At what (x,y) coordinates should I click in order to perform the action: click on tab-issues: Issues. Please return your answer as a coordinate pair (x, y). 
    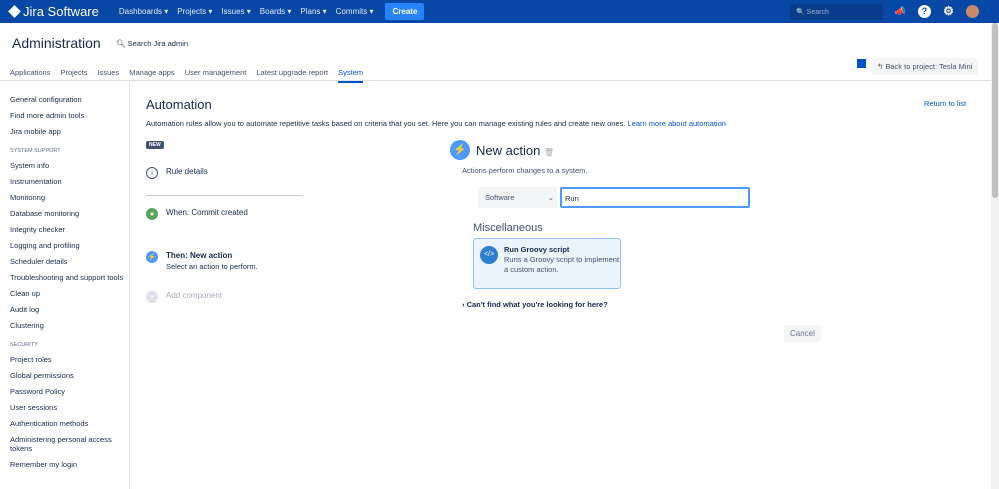
    Looking at the image, I should click on (109, 75).